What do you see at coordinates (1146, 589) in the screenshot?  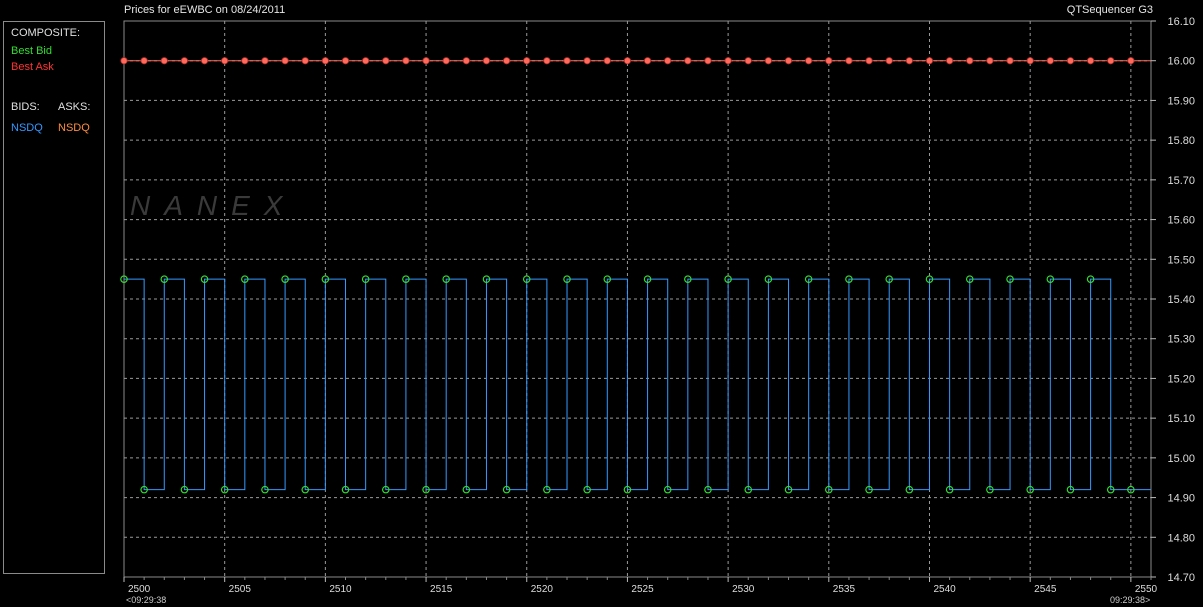 I see `x-tick-label: 2550` at bounding box center [1146, 589].